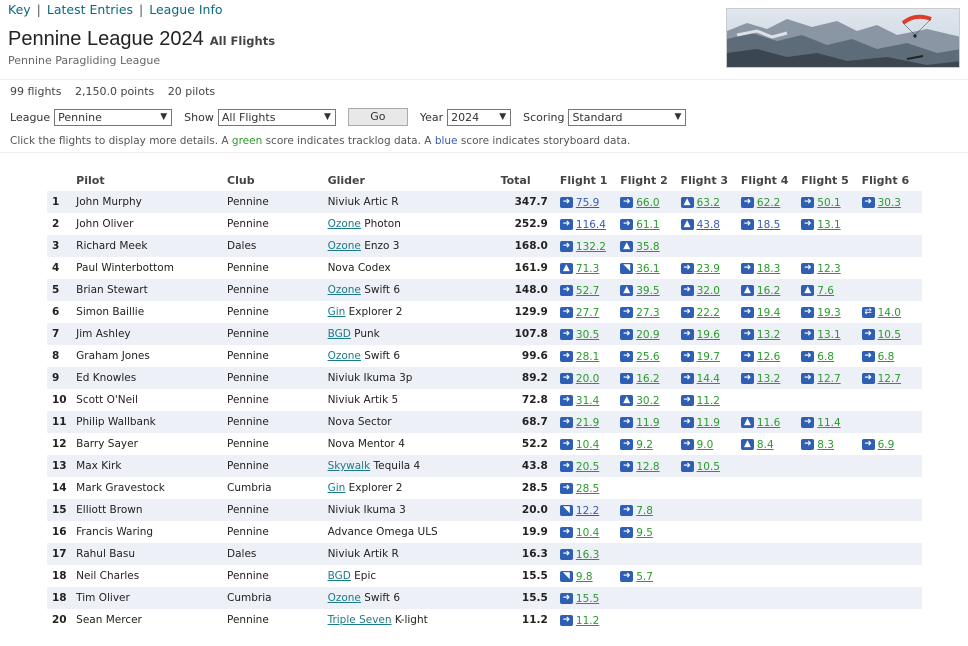 This screenshot has height=646, width=968. What do you see at coordinates (579, 423) in the screenshot?
I see `flight-score-link: ➜ 21.9` at bounding box center [579, 423].